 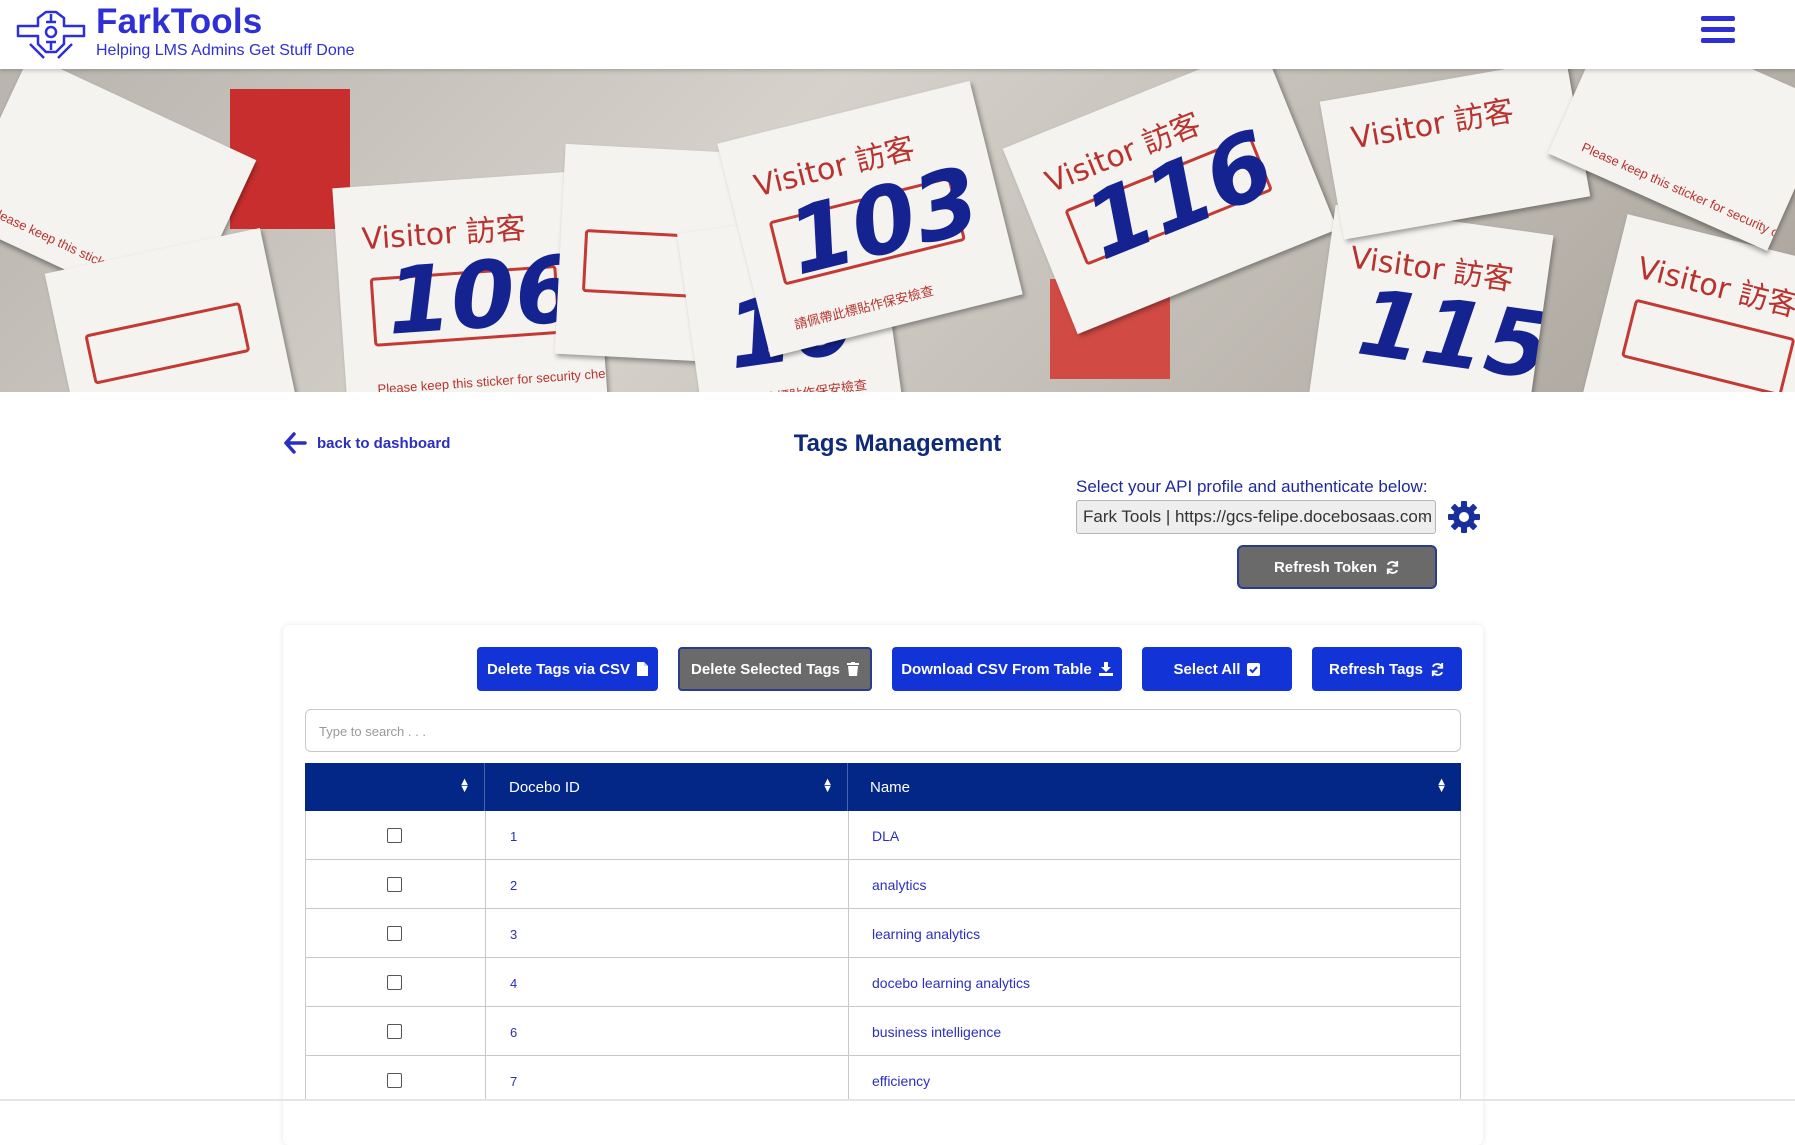 I want to click on cell-docebo-id: 3, so click(x=514, y=934).